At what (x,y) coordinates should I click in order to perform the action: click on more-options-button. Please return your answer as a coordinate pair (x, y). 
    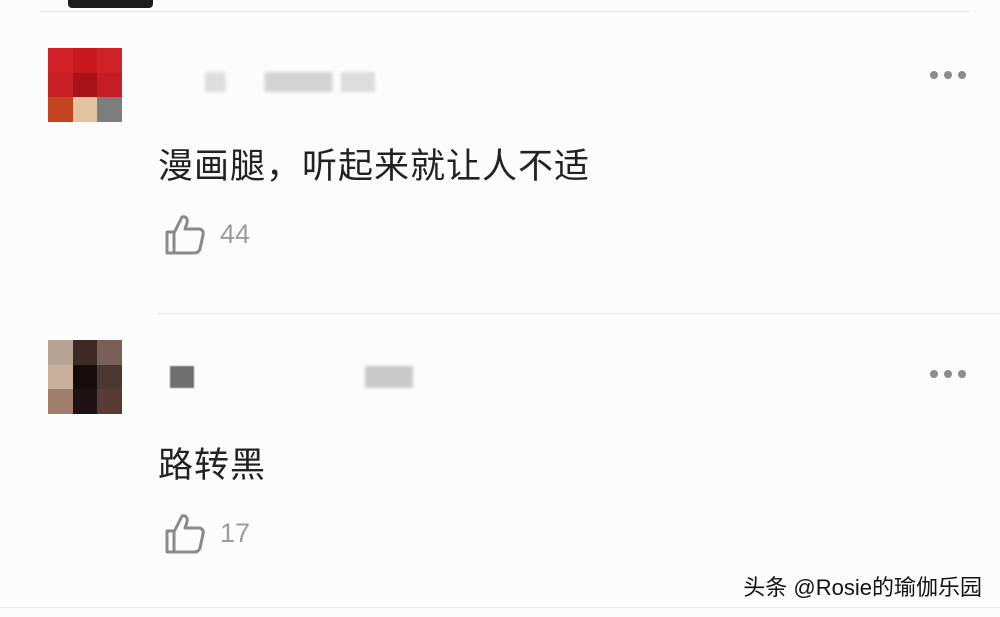
    Looking at the image, I should click on (948, 374).